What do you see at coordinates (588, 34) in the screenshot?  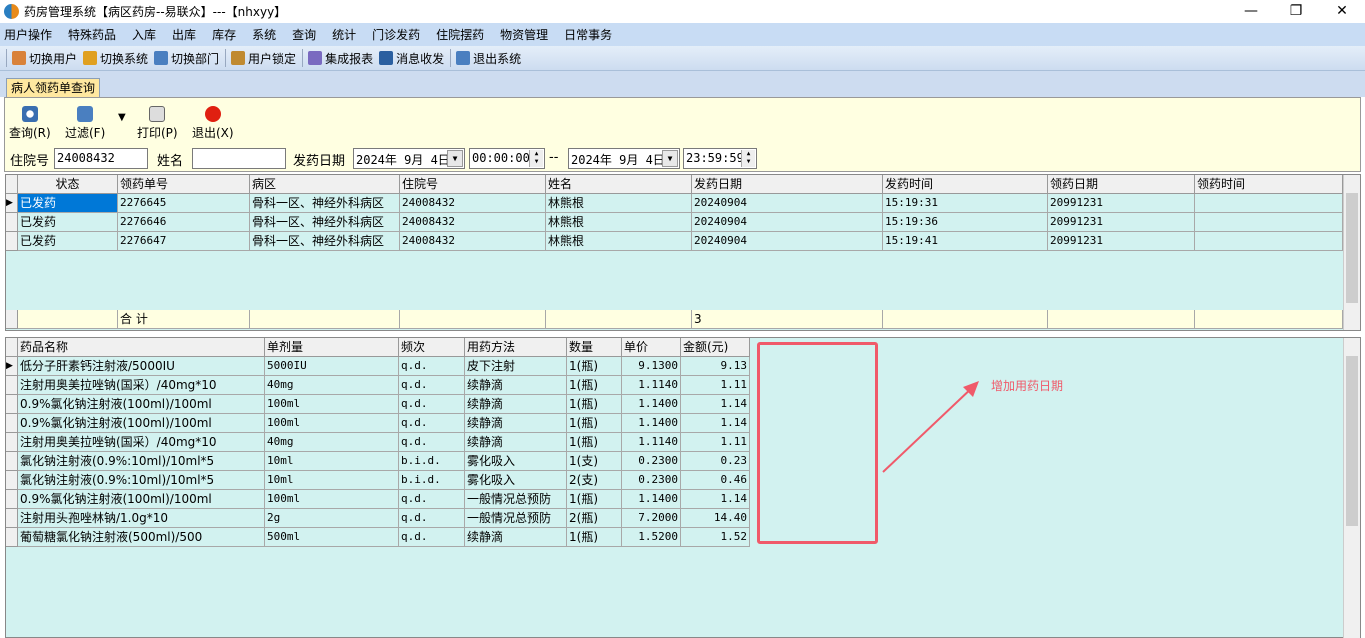 I see `menu-item: 日常事务` at bounding box center [588, 34].